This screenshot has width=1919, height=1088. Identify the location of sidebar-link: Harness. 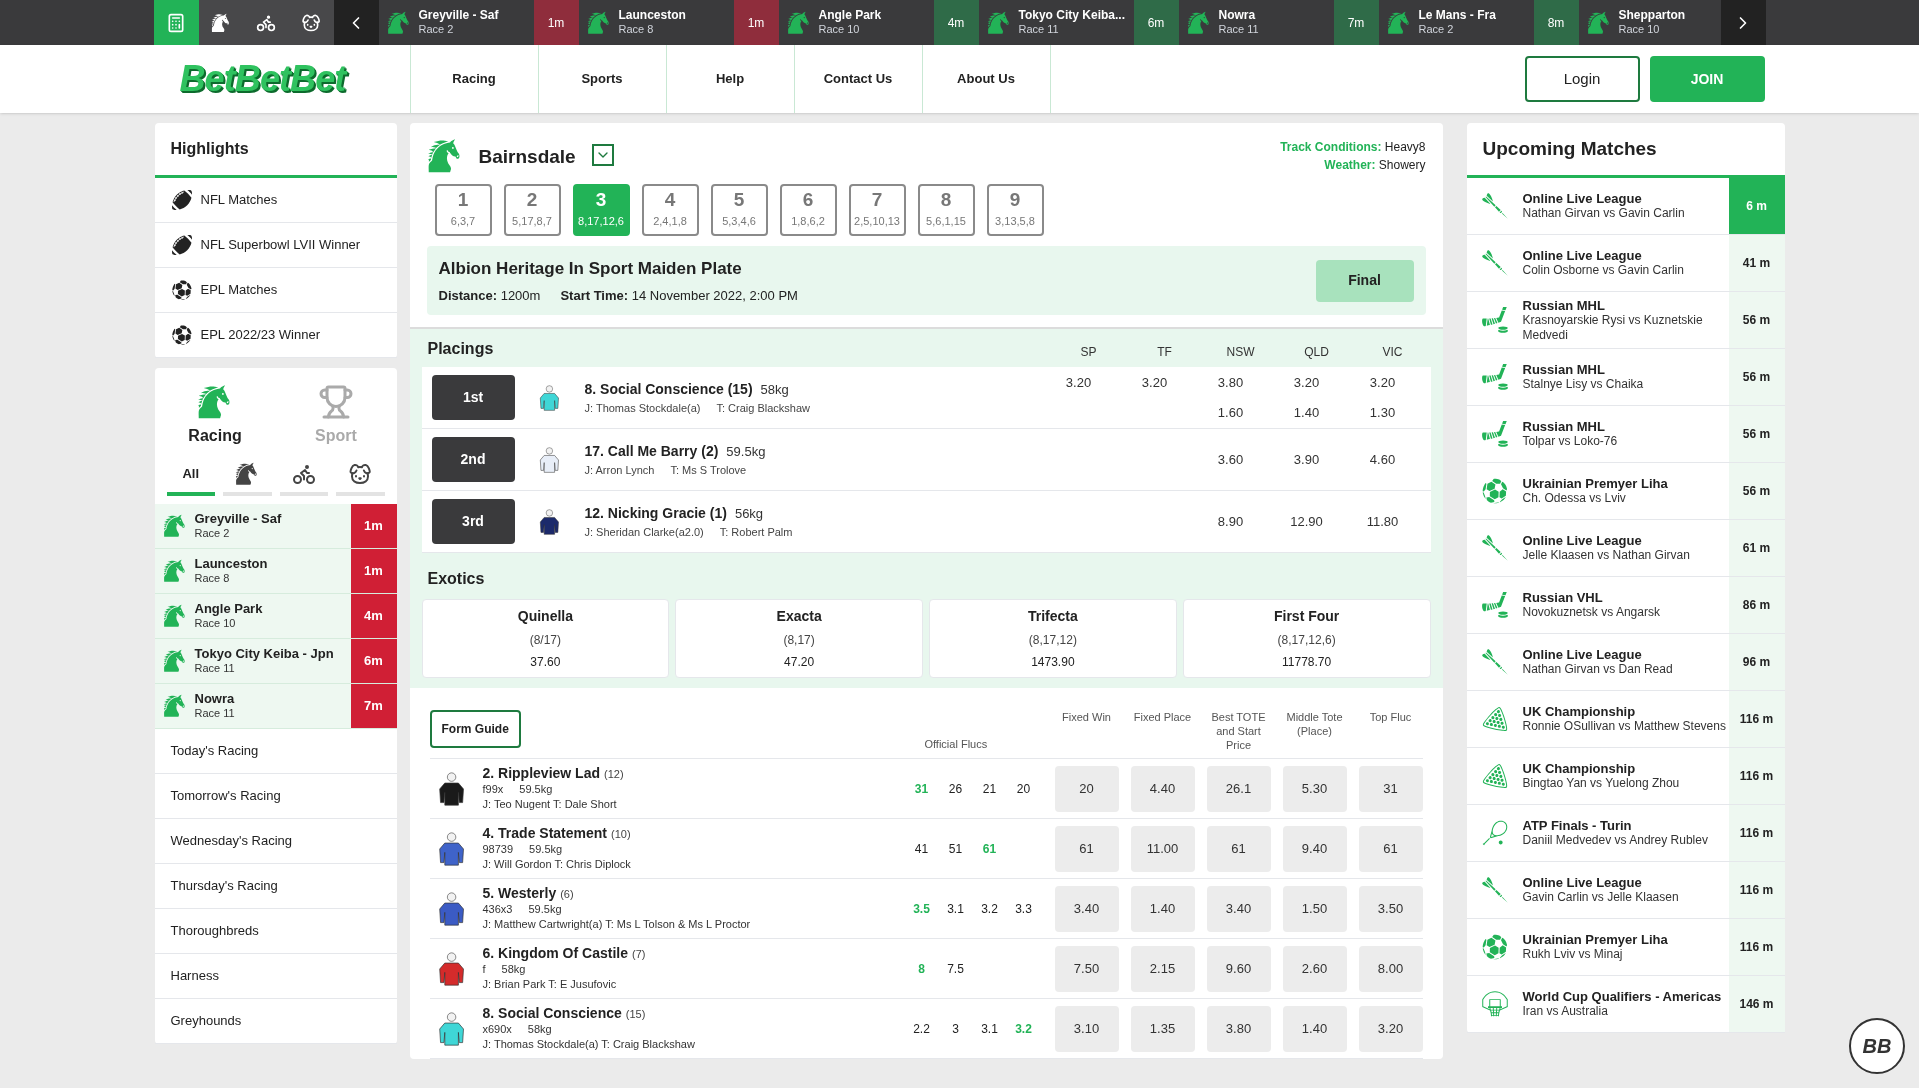
(275, 976).